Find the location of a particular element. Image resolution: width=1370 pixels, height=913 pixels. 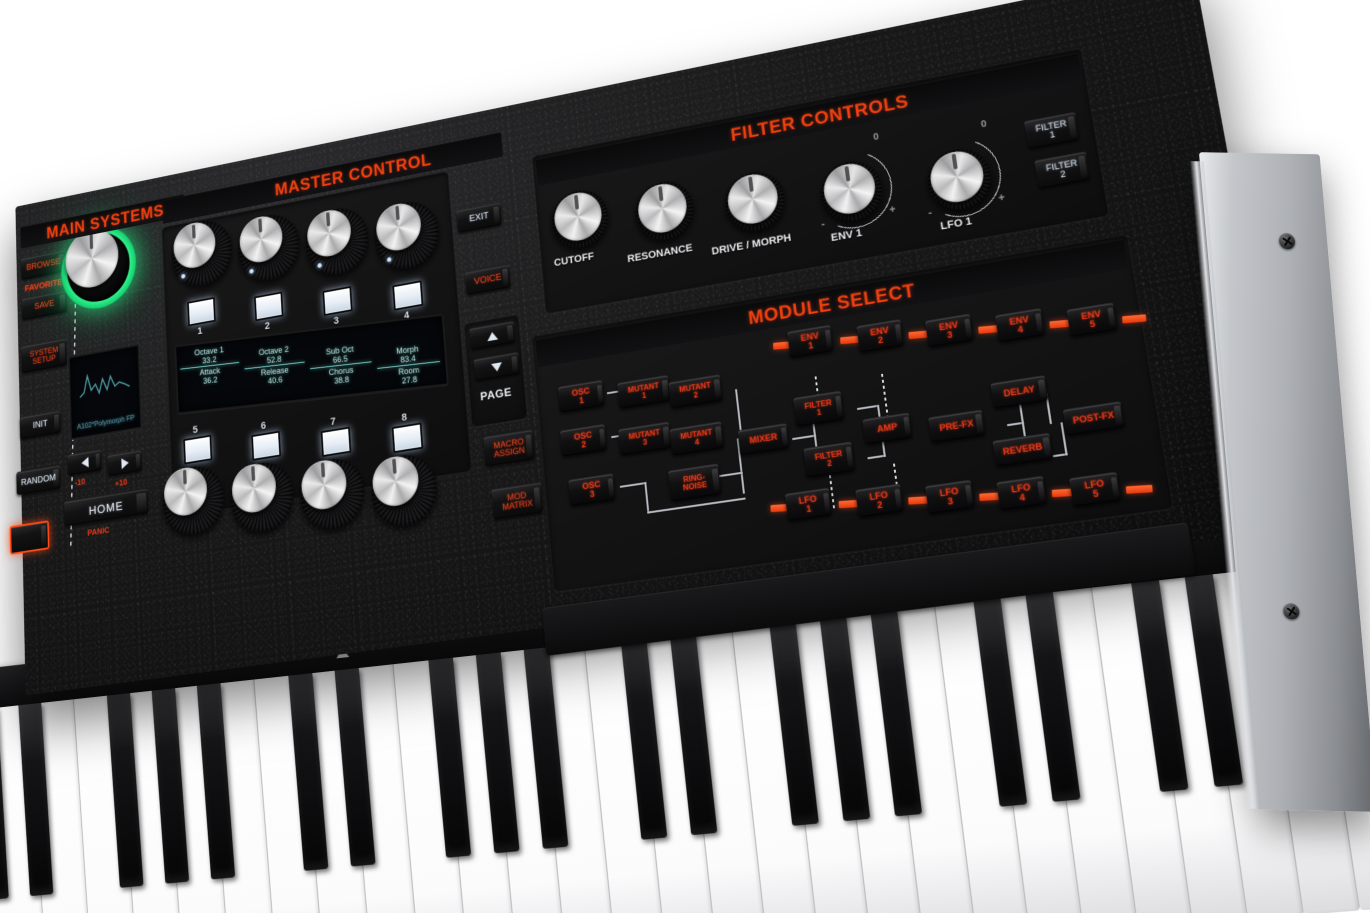

browse-button-label: BROWSE is located at coordinates (43, 264).